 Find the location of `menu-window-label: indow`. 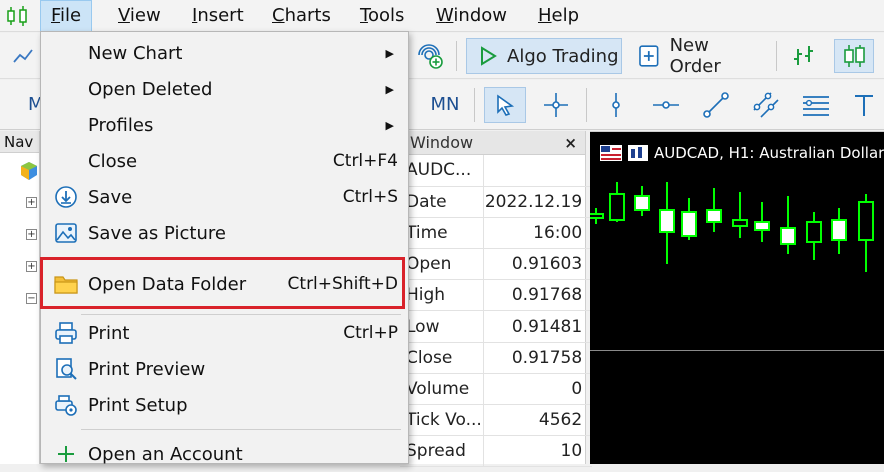

menu-window-label: indow is located at coordinates (480, 15).